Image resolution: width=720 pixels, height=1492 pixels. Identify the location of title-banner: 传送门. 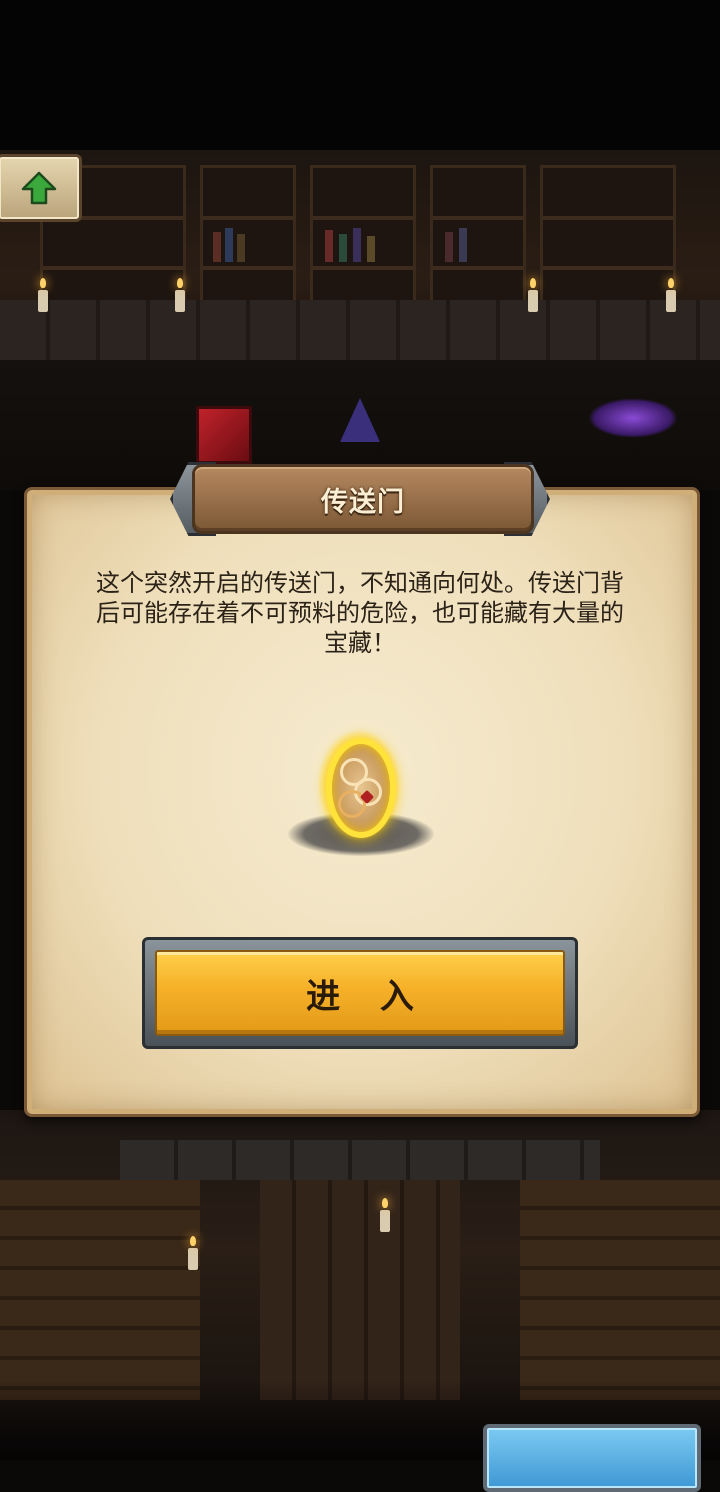
(360, 497).